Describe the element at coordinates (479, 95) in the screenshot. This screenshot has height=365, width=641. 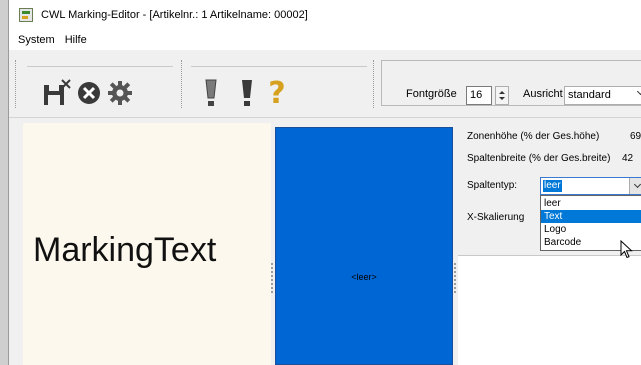
I see `font-size-input: 16` at that location.